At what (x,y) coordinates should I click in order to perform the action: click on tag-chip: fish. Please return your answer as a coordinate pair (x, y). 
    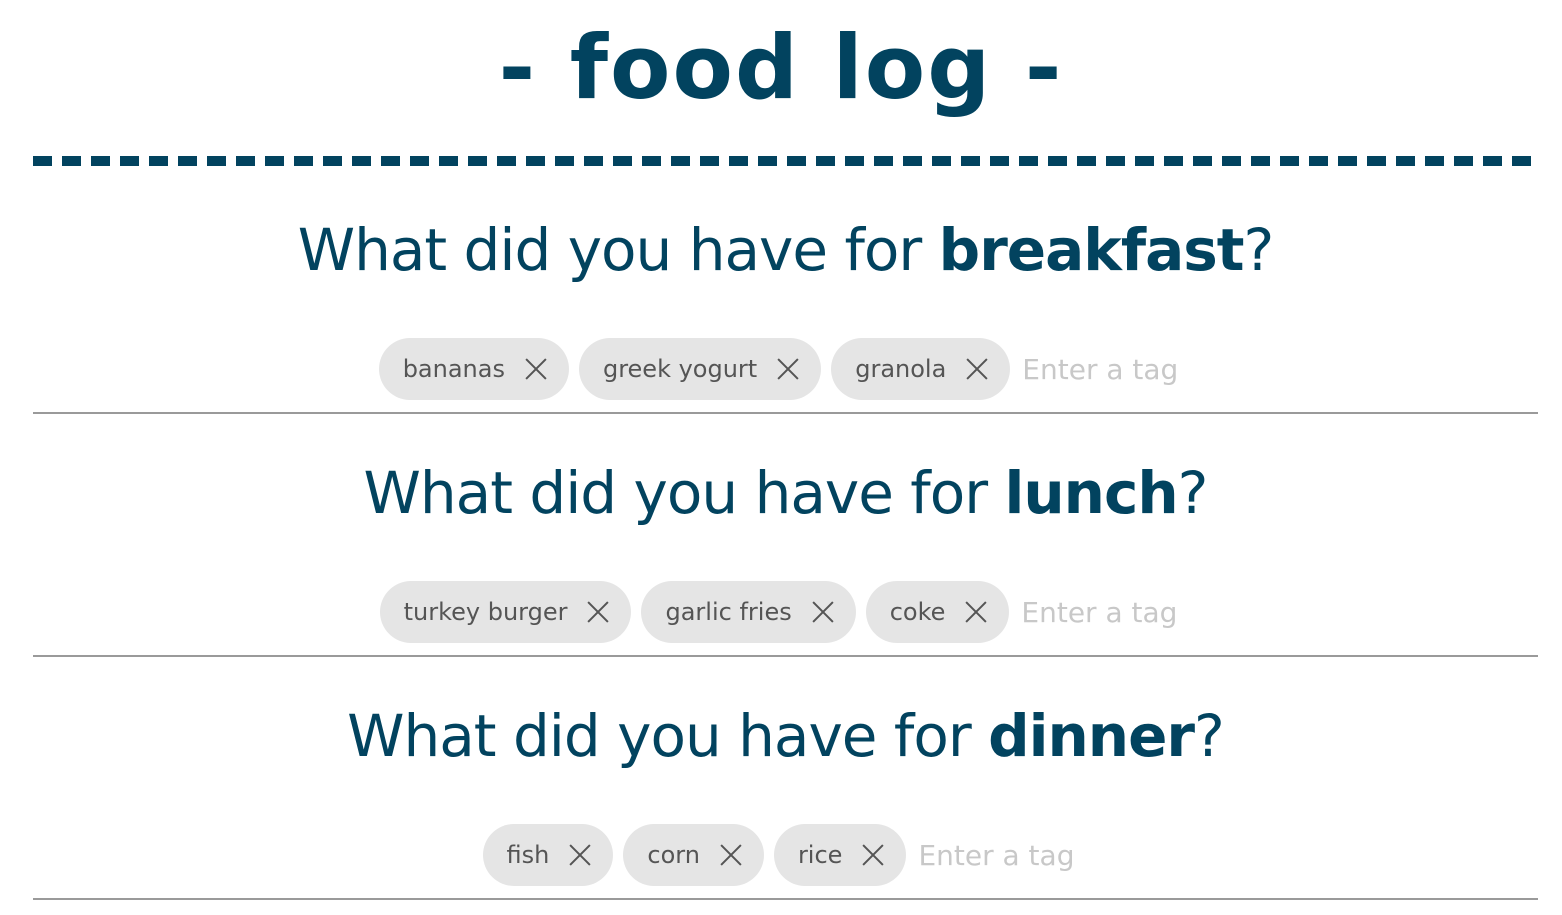
    Looking at the image, I should click on (548, 855).